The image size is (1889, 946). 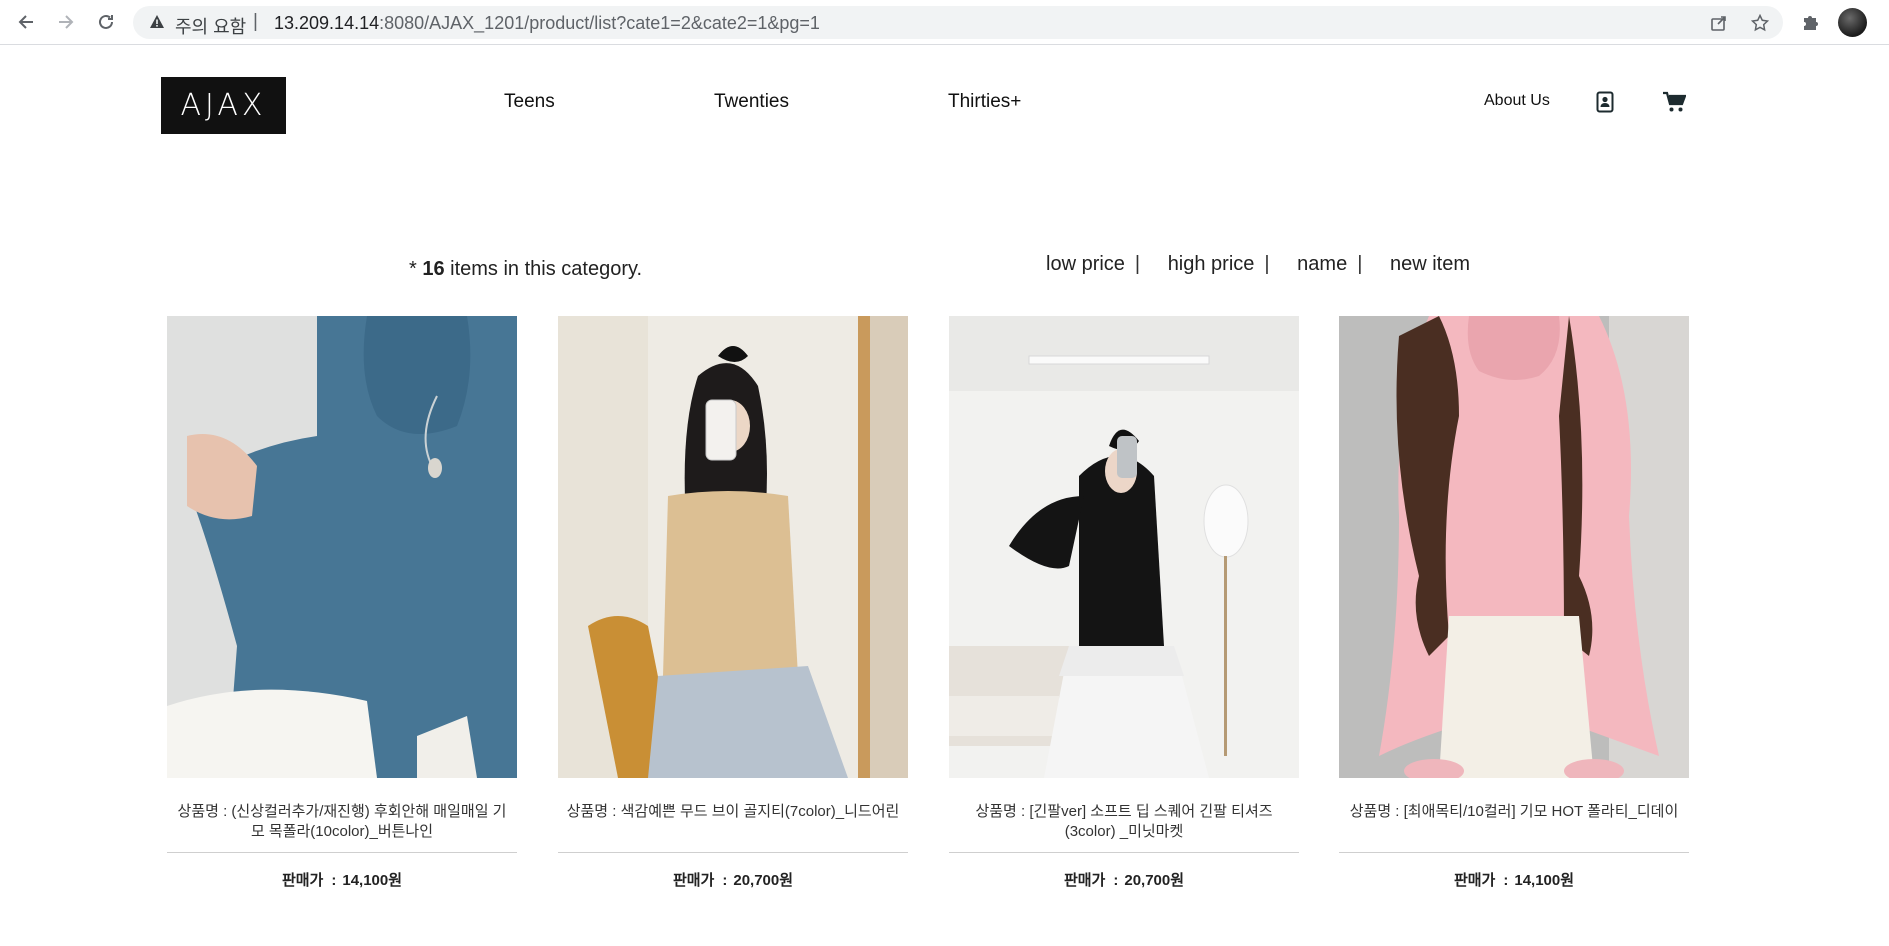 What do you see at coordinates (1514, 823) in the screenshot?
I see `product-name: 상품명 : [최애목티/10컬러] 기모 HOT 폴라티_디데이` at bounding box center [1514, 823].